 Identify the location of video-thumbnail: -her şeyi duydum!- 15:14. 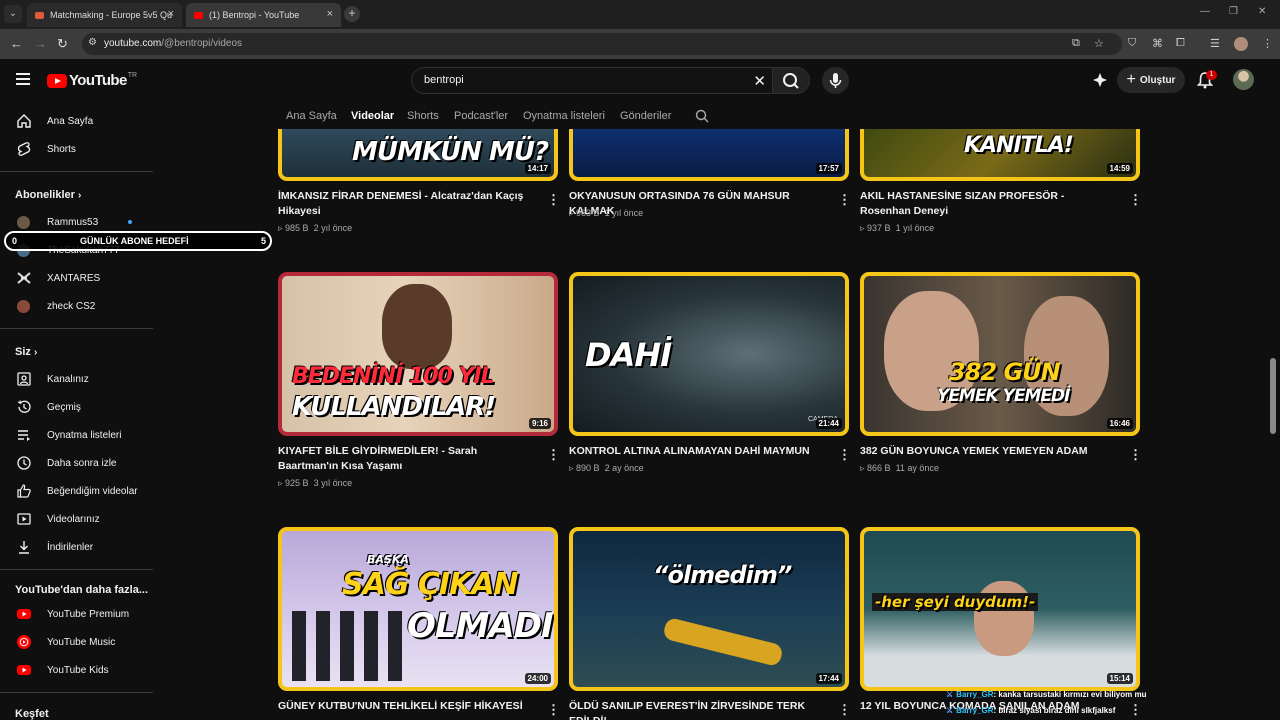
(1000, 609).